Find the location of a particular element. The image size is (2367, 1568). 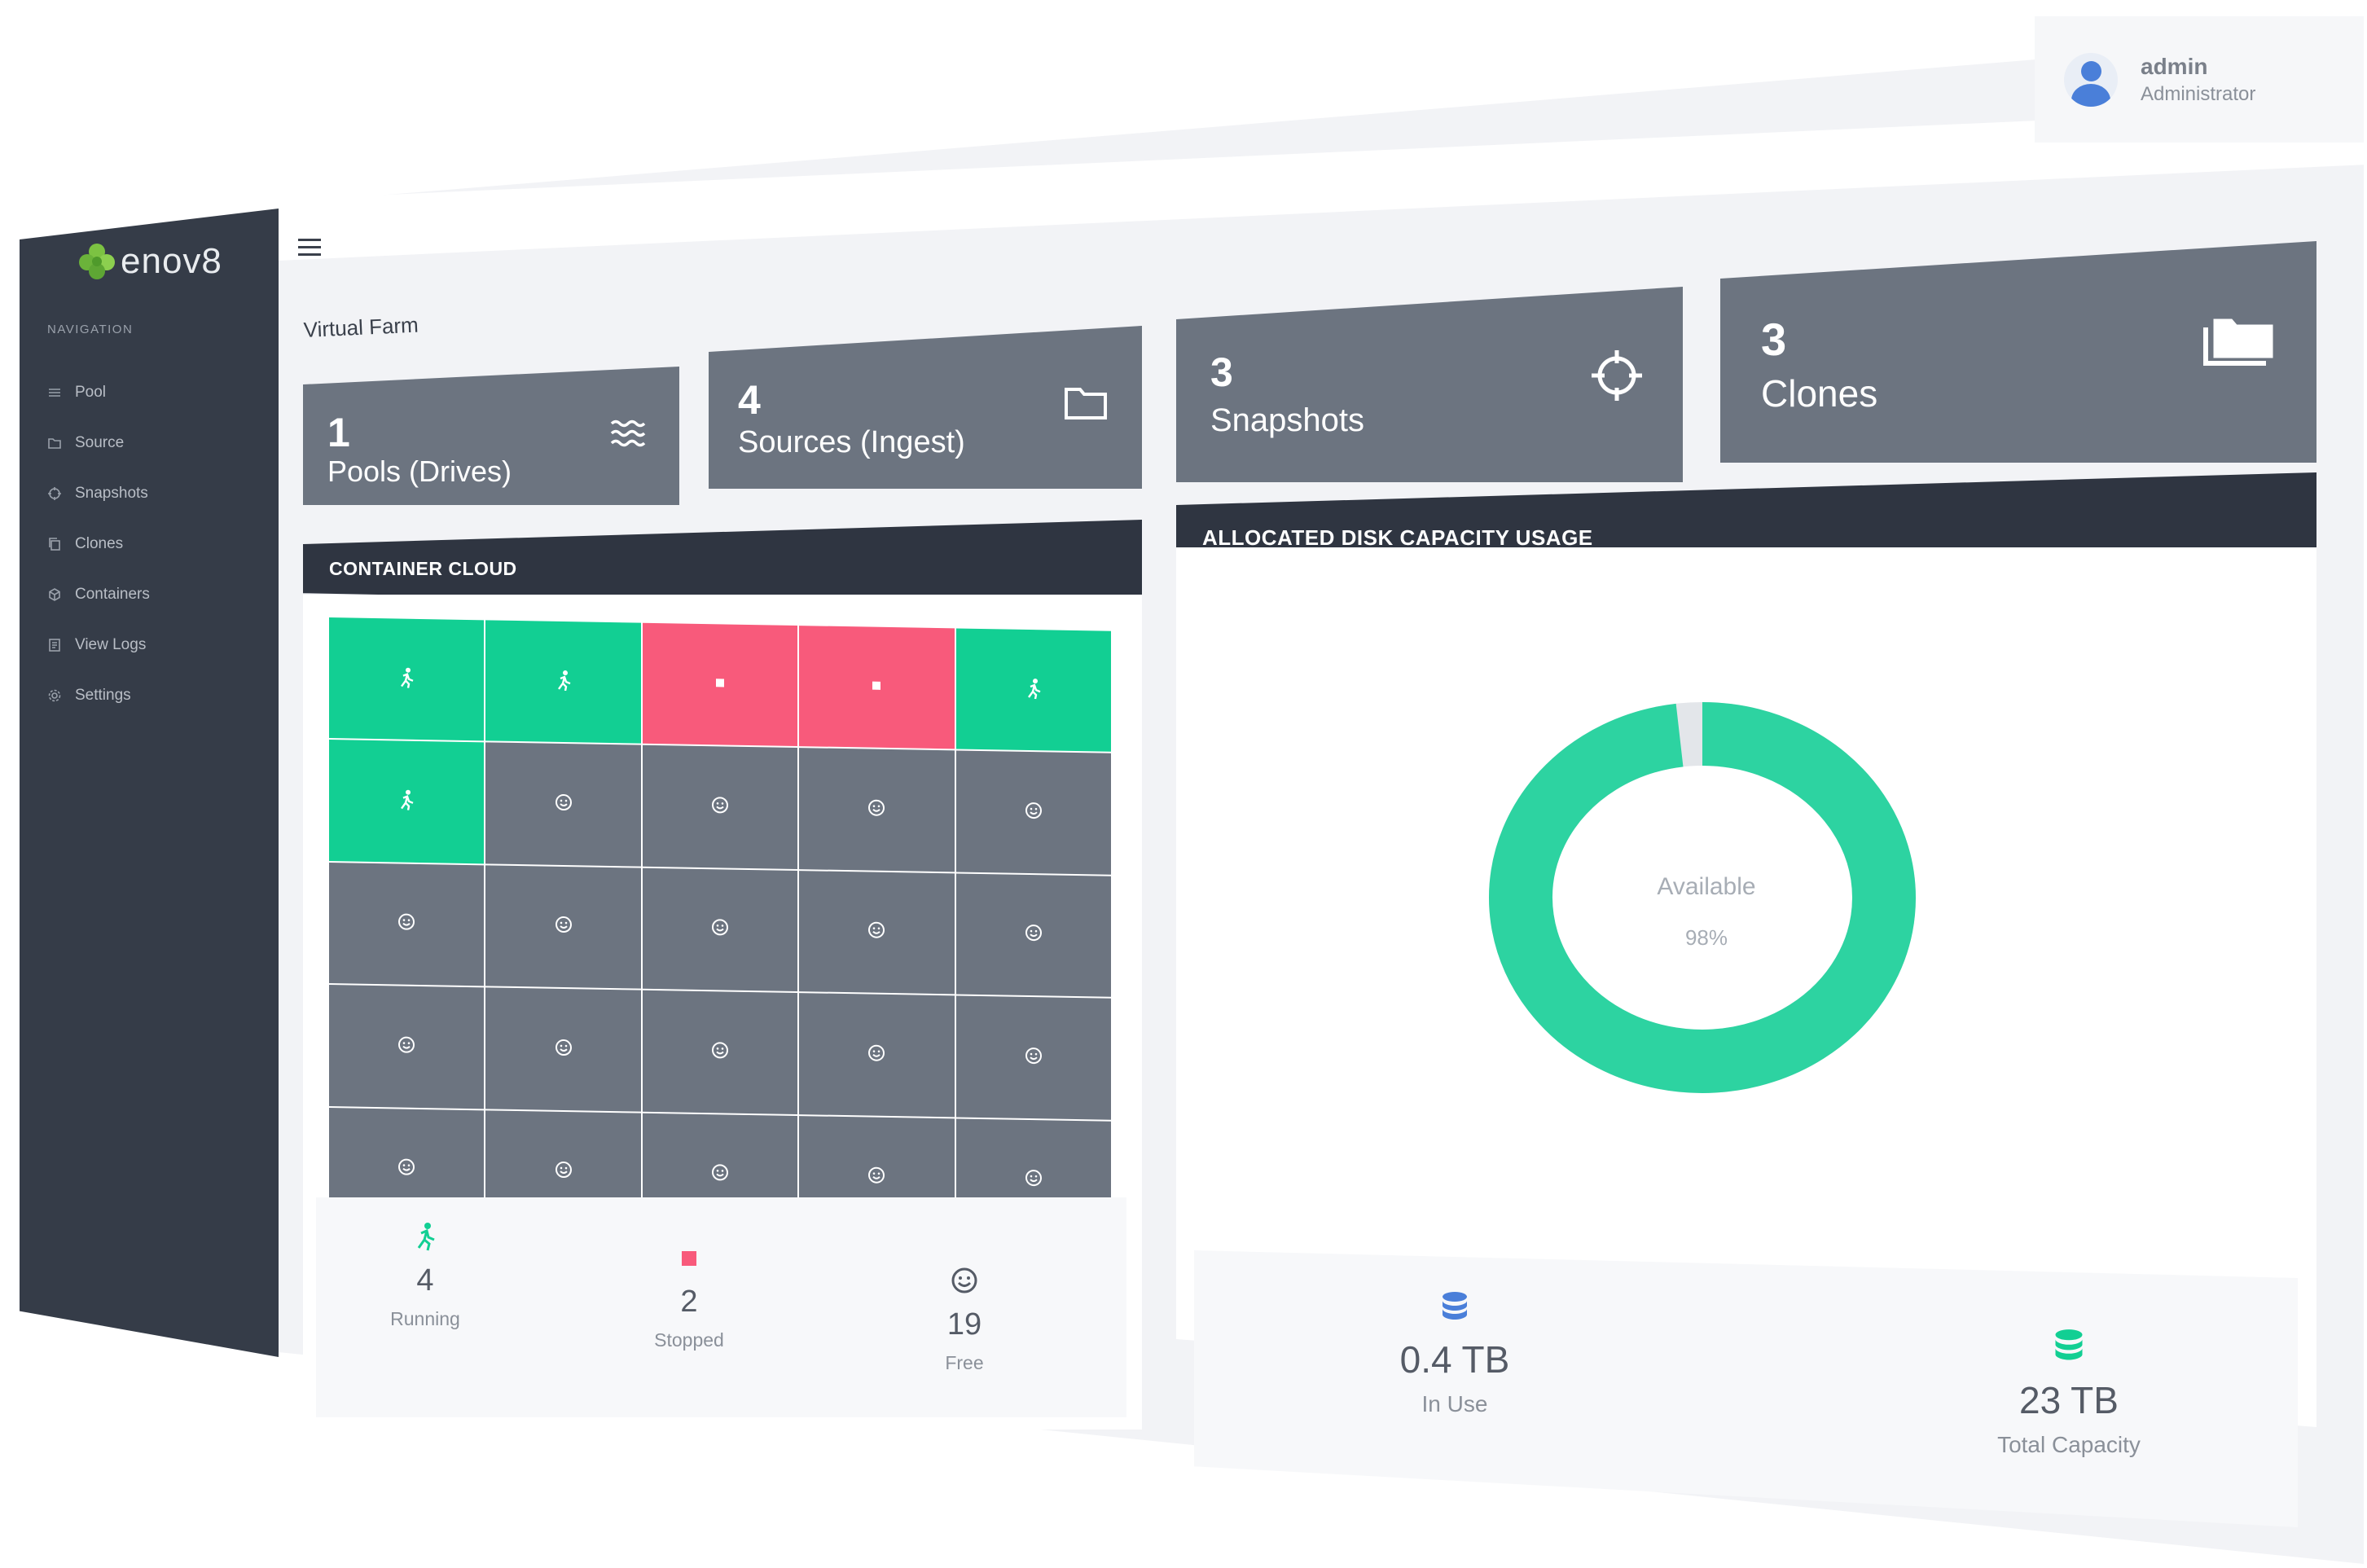

copy-icon is located at coordinates (54, 544).